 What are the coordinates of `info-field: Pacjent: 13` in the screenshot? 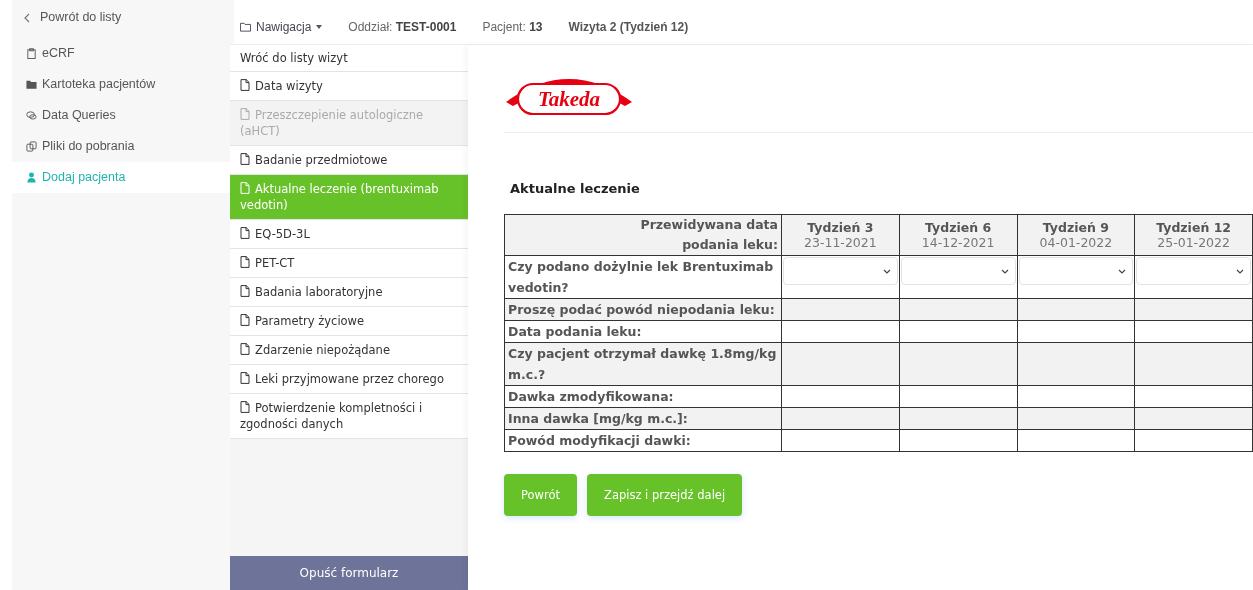 It's located at (512, 27).